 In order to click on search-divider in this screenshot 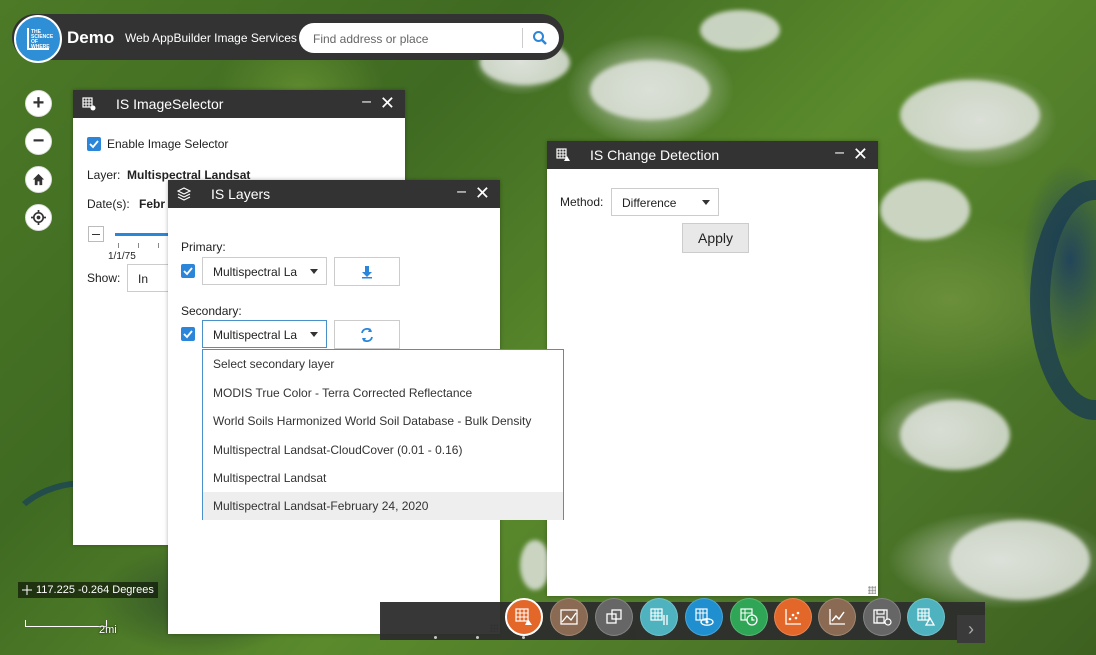, I will do `click(522, 38)`.